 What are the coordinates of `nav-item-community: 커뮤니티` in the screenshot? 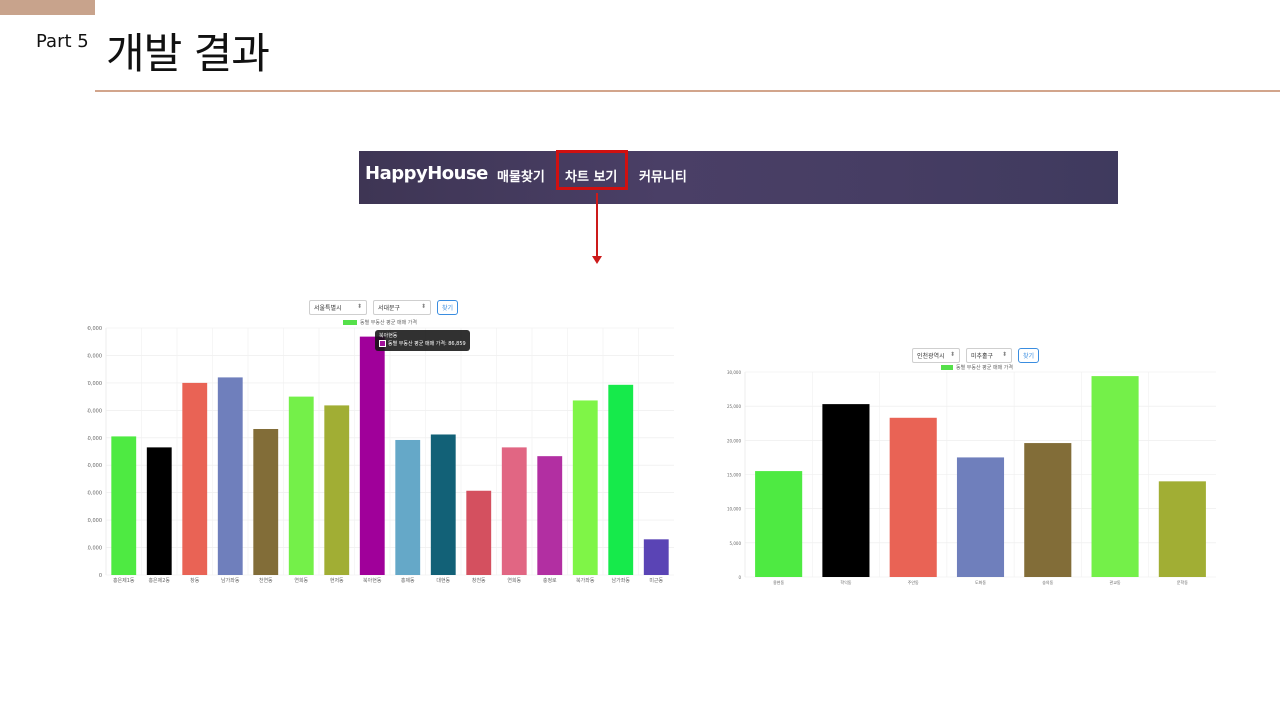 It's located at (663, 175).